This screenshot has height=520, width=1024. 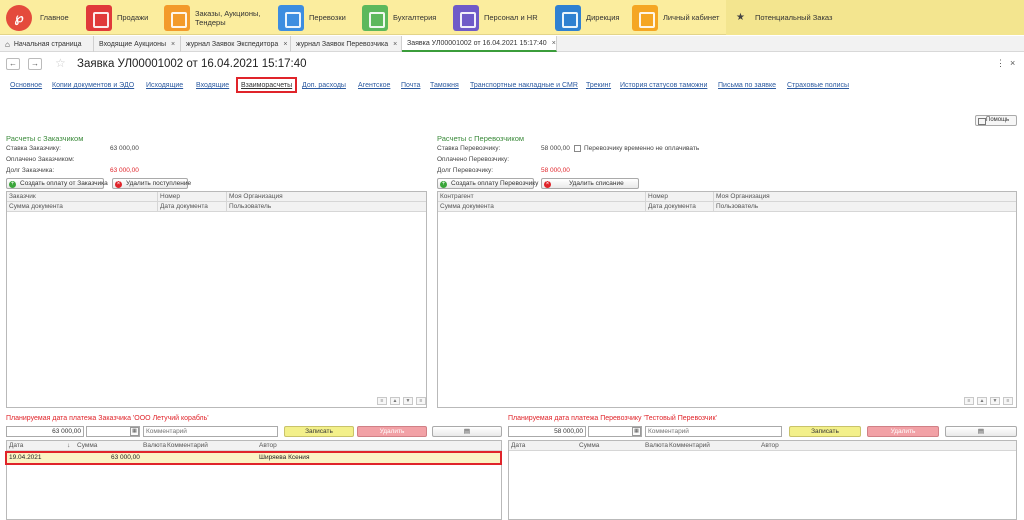 What do you see at coordinates (818, 85) in the screenshot?
I see `tab-insurance: Страховые полисы` at bounding box center [818, 85].